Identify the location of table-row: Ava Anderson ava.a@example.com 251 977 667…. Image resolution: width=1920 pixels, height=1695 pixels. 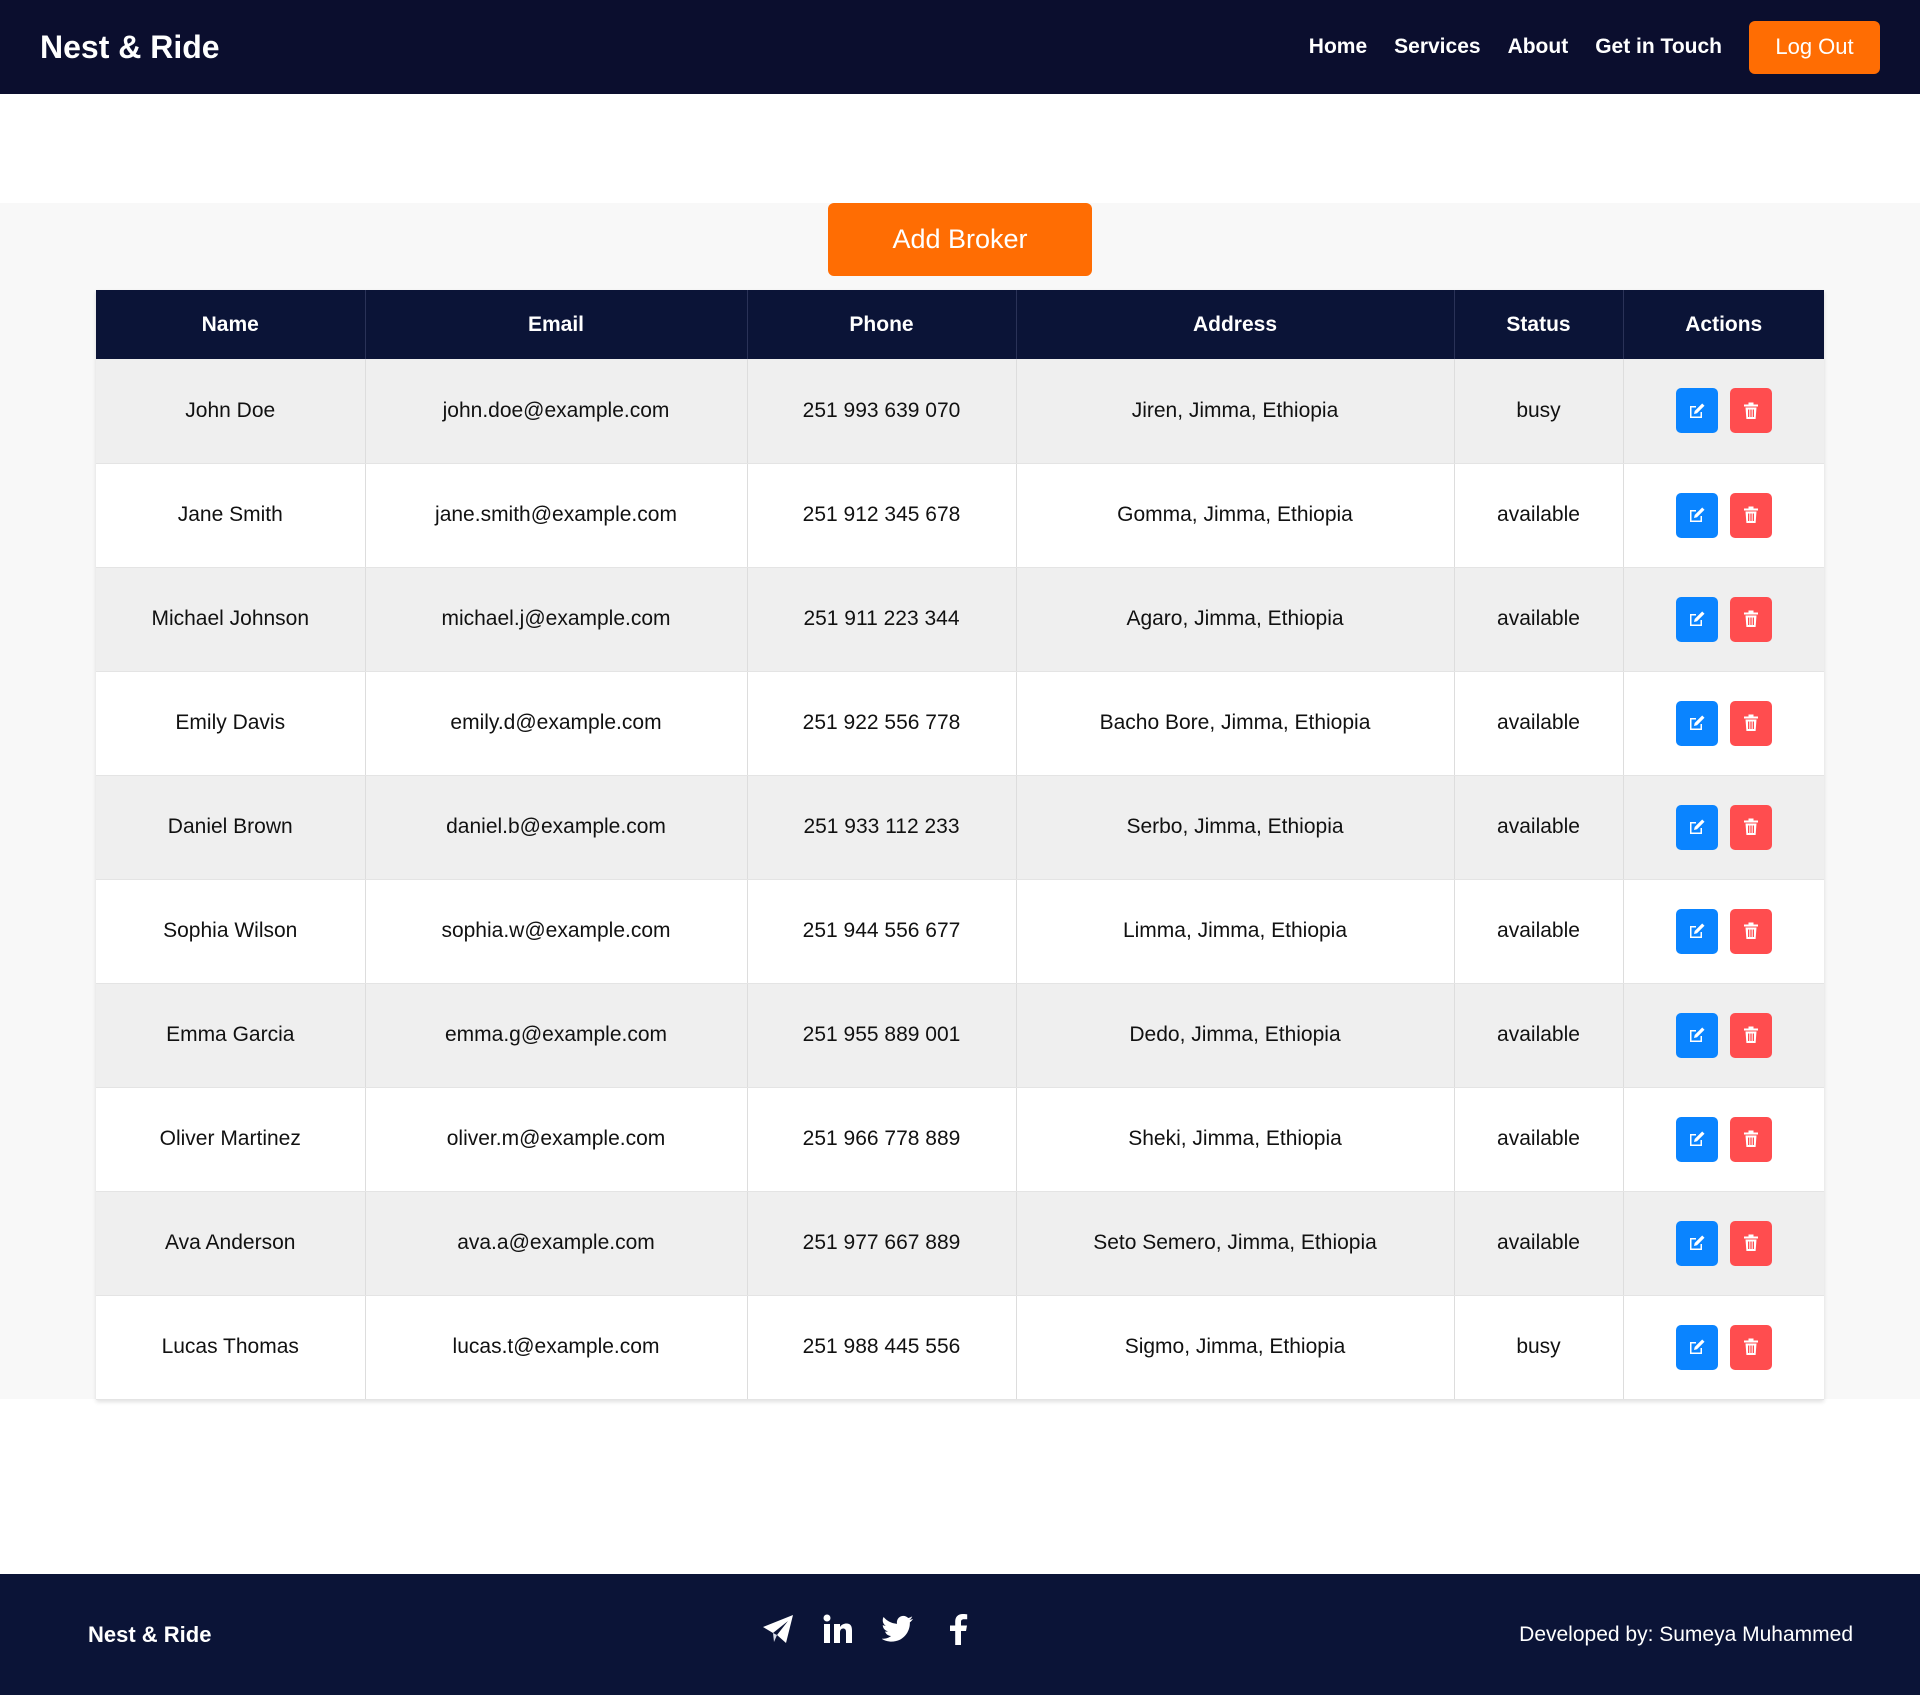
(960, 1243).